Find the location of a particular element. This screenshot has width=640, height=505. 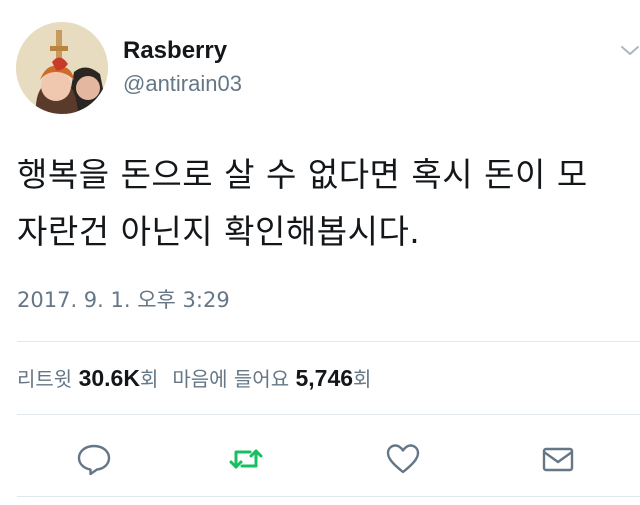

tweet-stats: 리트윗 30.6K회 마음에 들어요 5,746회 is located at coordinates (194, 378).